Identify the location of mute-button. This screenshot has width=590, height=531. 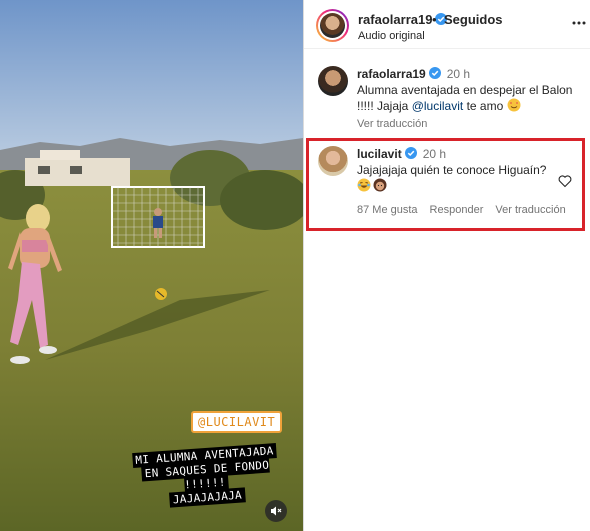
(276, 511).